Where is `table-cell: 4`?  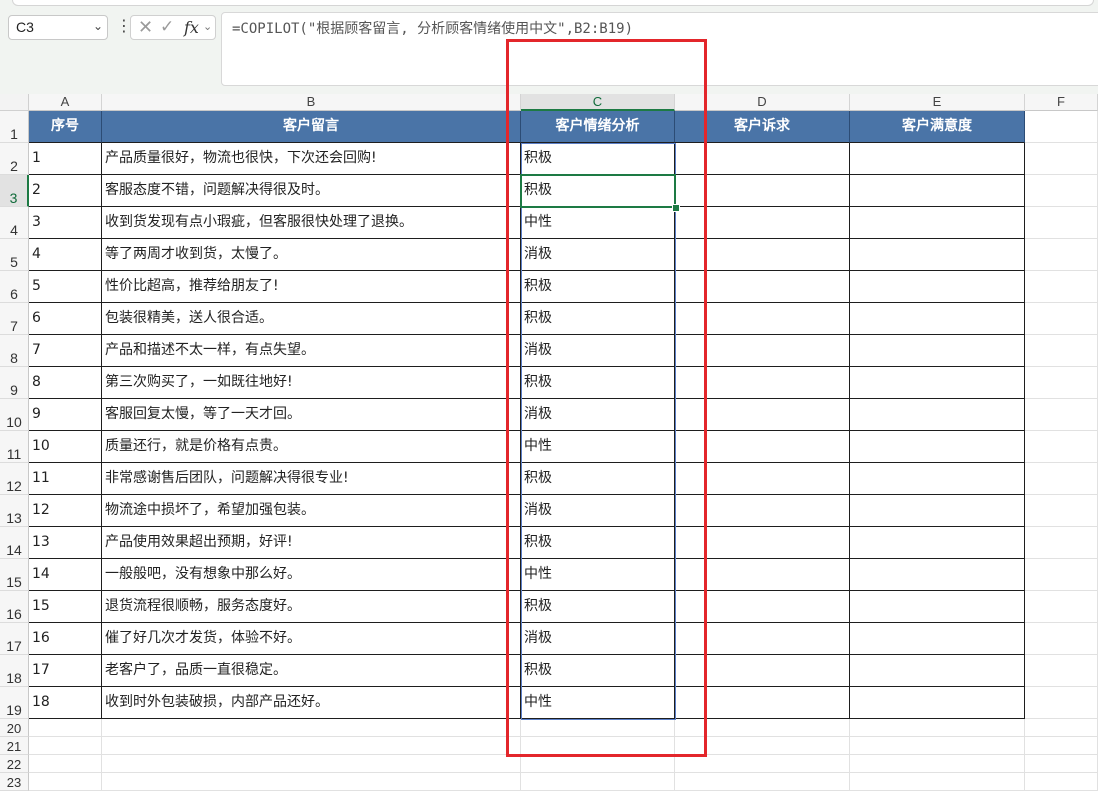 table-cell: 4 is located at coordinates (65, 255).